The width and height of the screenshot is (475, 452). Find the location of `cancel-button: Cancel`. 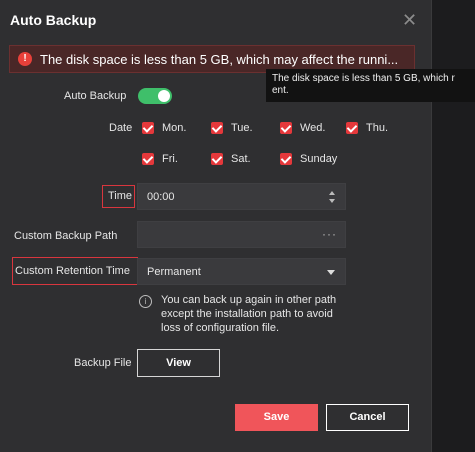

cancel-button: Cancel is located at coordinates (367, 417).